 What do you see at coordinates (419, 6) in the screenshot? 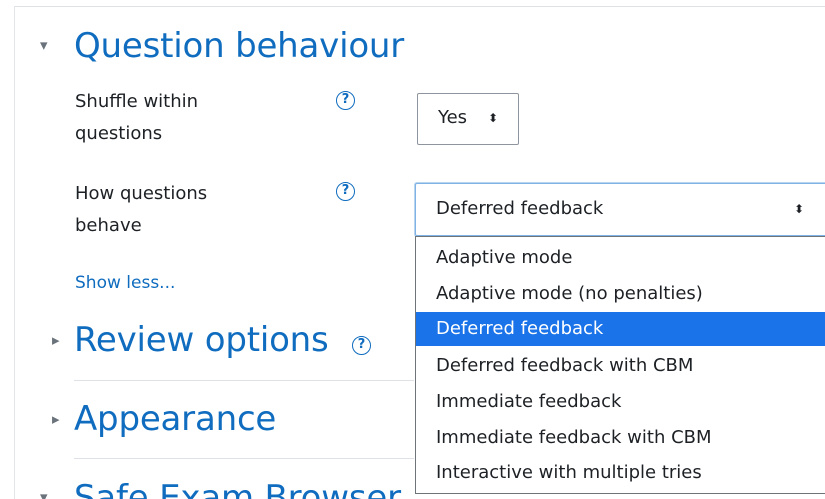
I see `top-divider` at bounding box center [419, 6].